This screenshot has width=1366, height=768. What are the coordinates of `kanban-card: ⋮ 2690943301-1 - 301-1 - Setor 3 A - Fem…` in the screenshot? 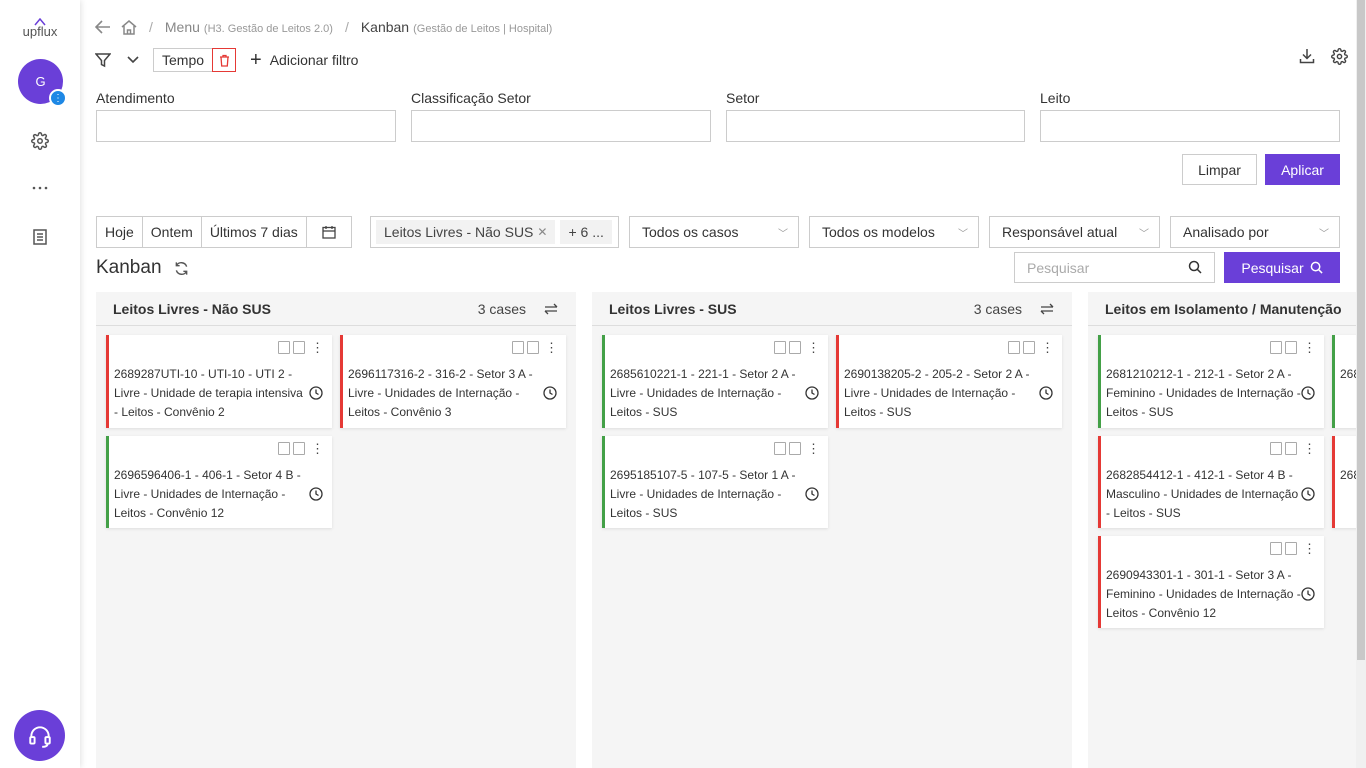 It's located at (1211, 582).